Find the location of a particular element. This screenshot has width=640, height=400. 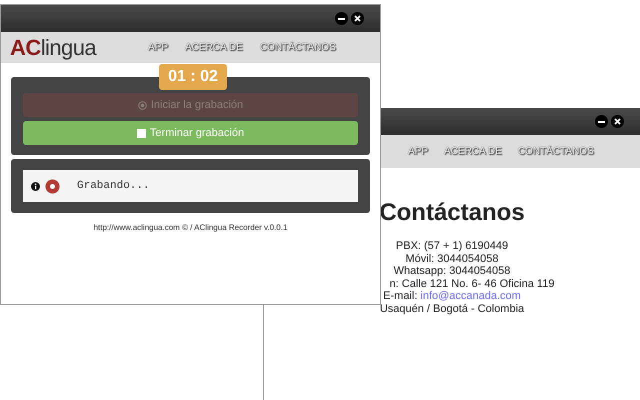

contact-line: PBX: (57 + 1) 6190449 is located at coordinates (452, 246).